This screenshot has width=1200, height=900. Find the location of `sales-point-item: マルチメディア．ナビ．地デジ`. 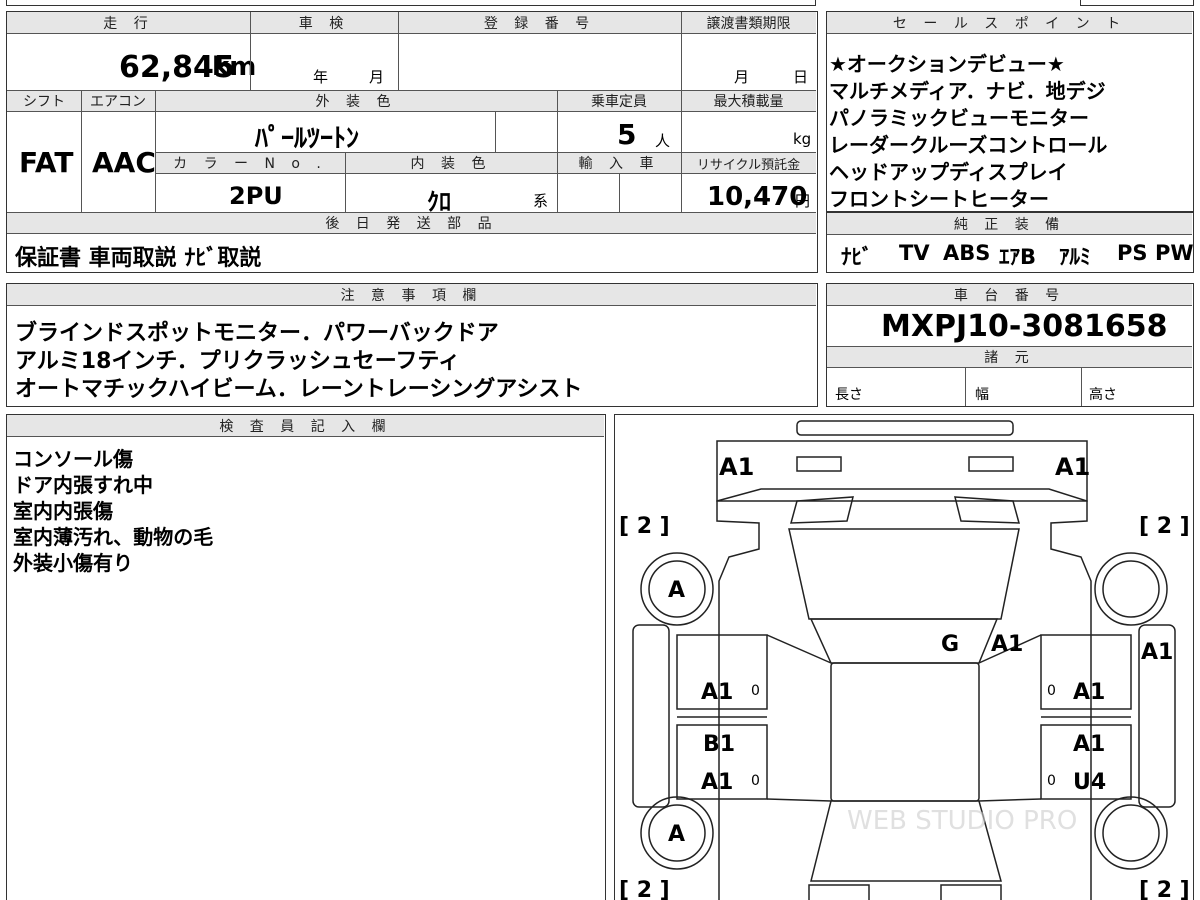

sales-point-item: マルチメディア．ナビ．地デジ is located at coordinates (967, 91).